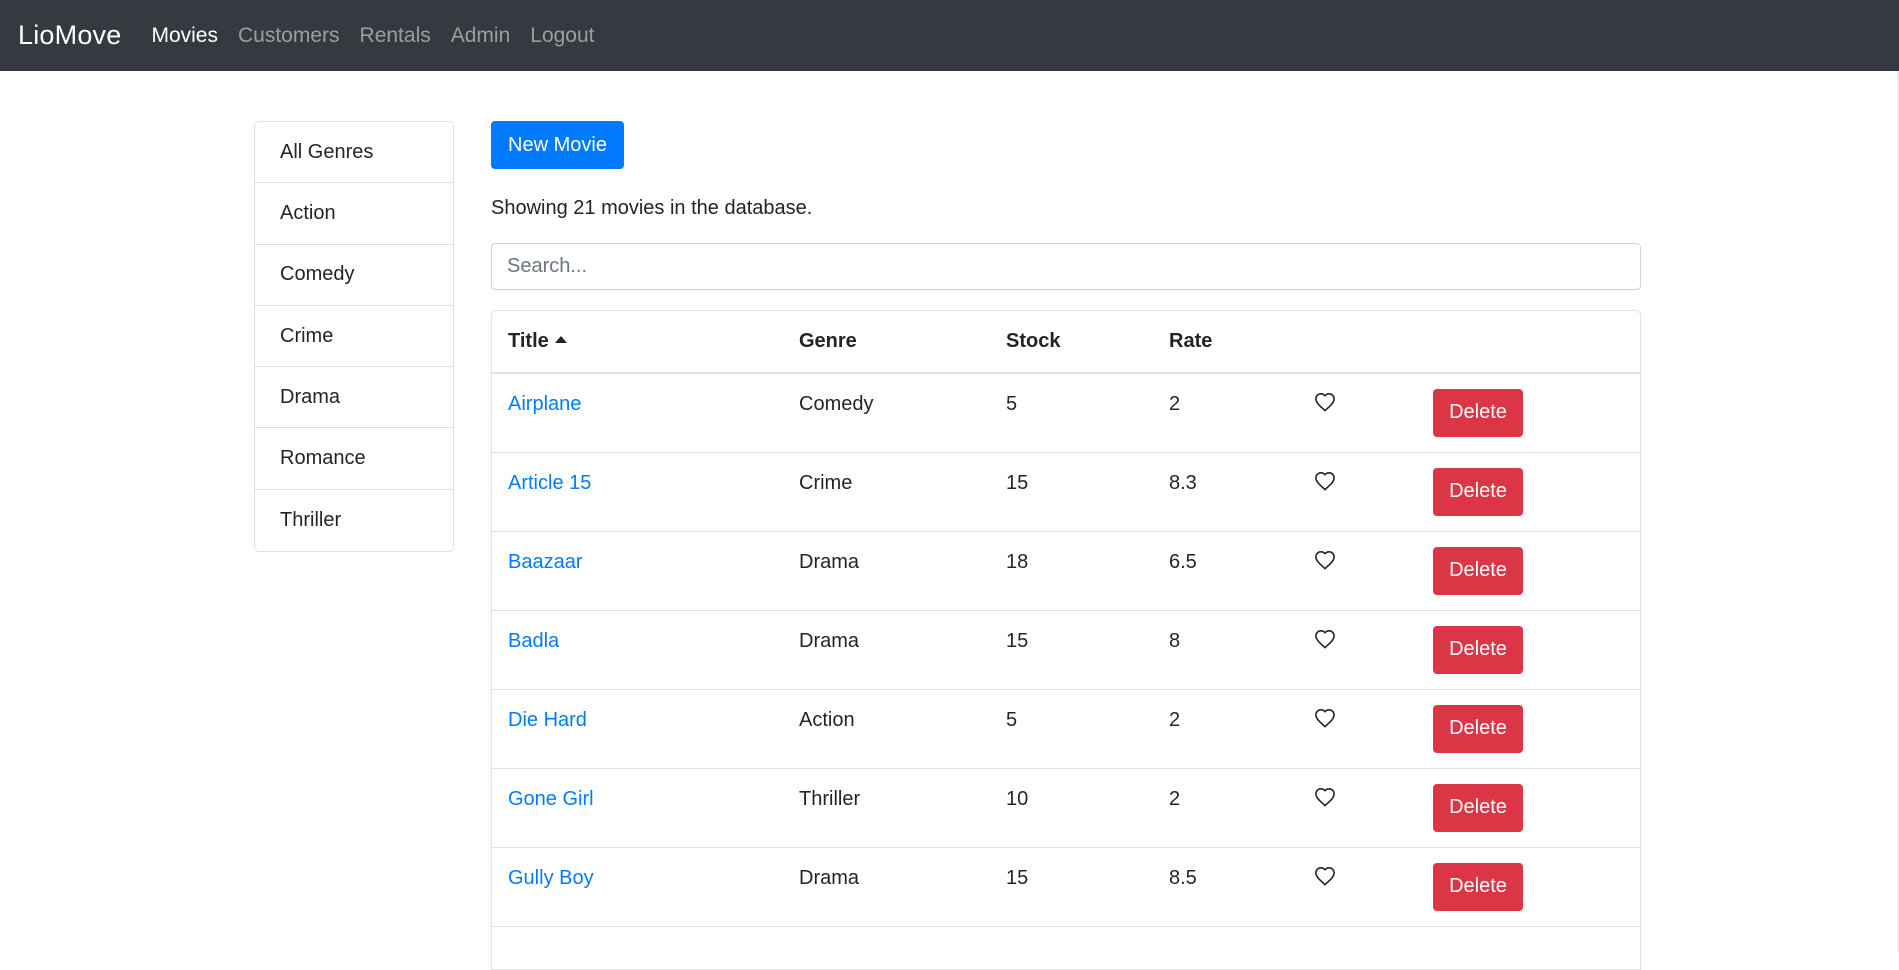 The width and height of the screenshot is (1899, 970). I want to click on table-header-row: Title Genre Stock Rate, so click(1066, 342).